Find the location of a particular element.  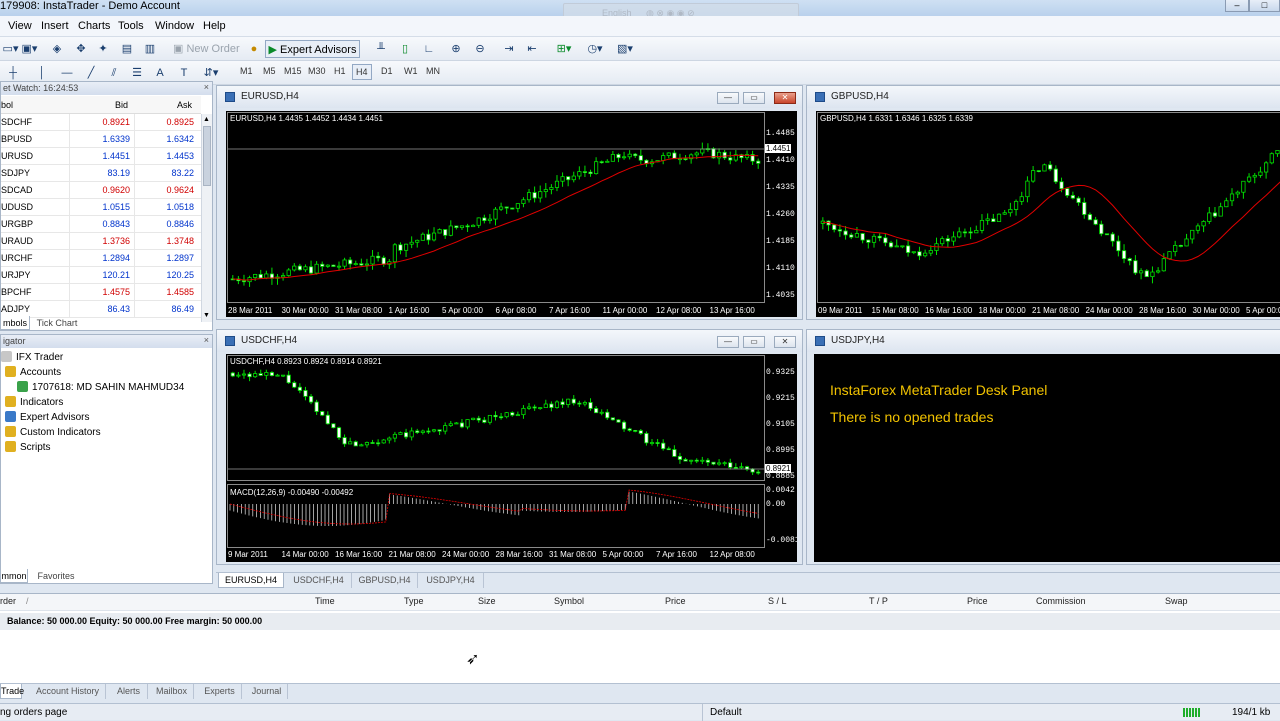

horizontal-line-icon: — is located at coordinates (67, 73).